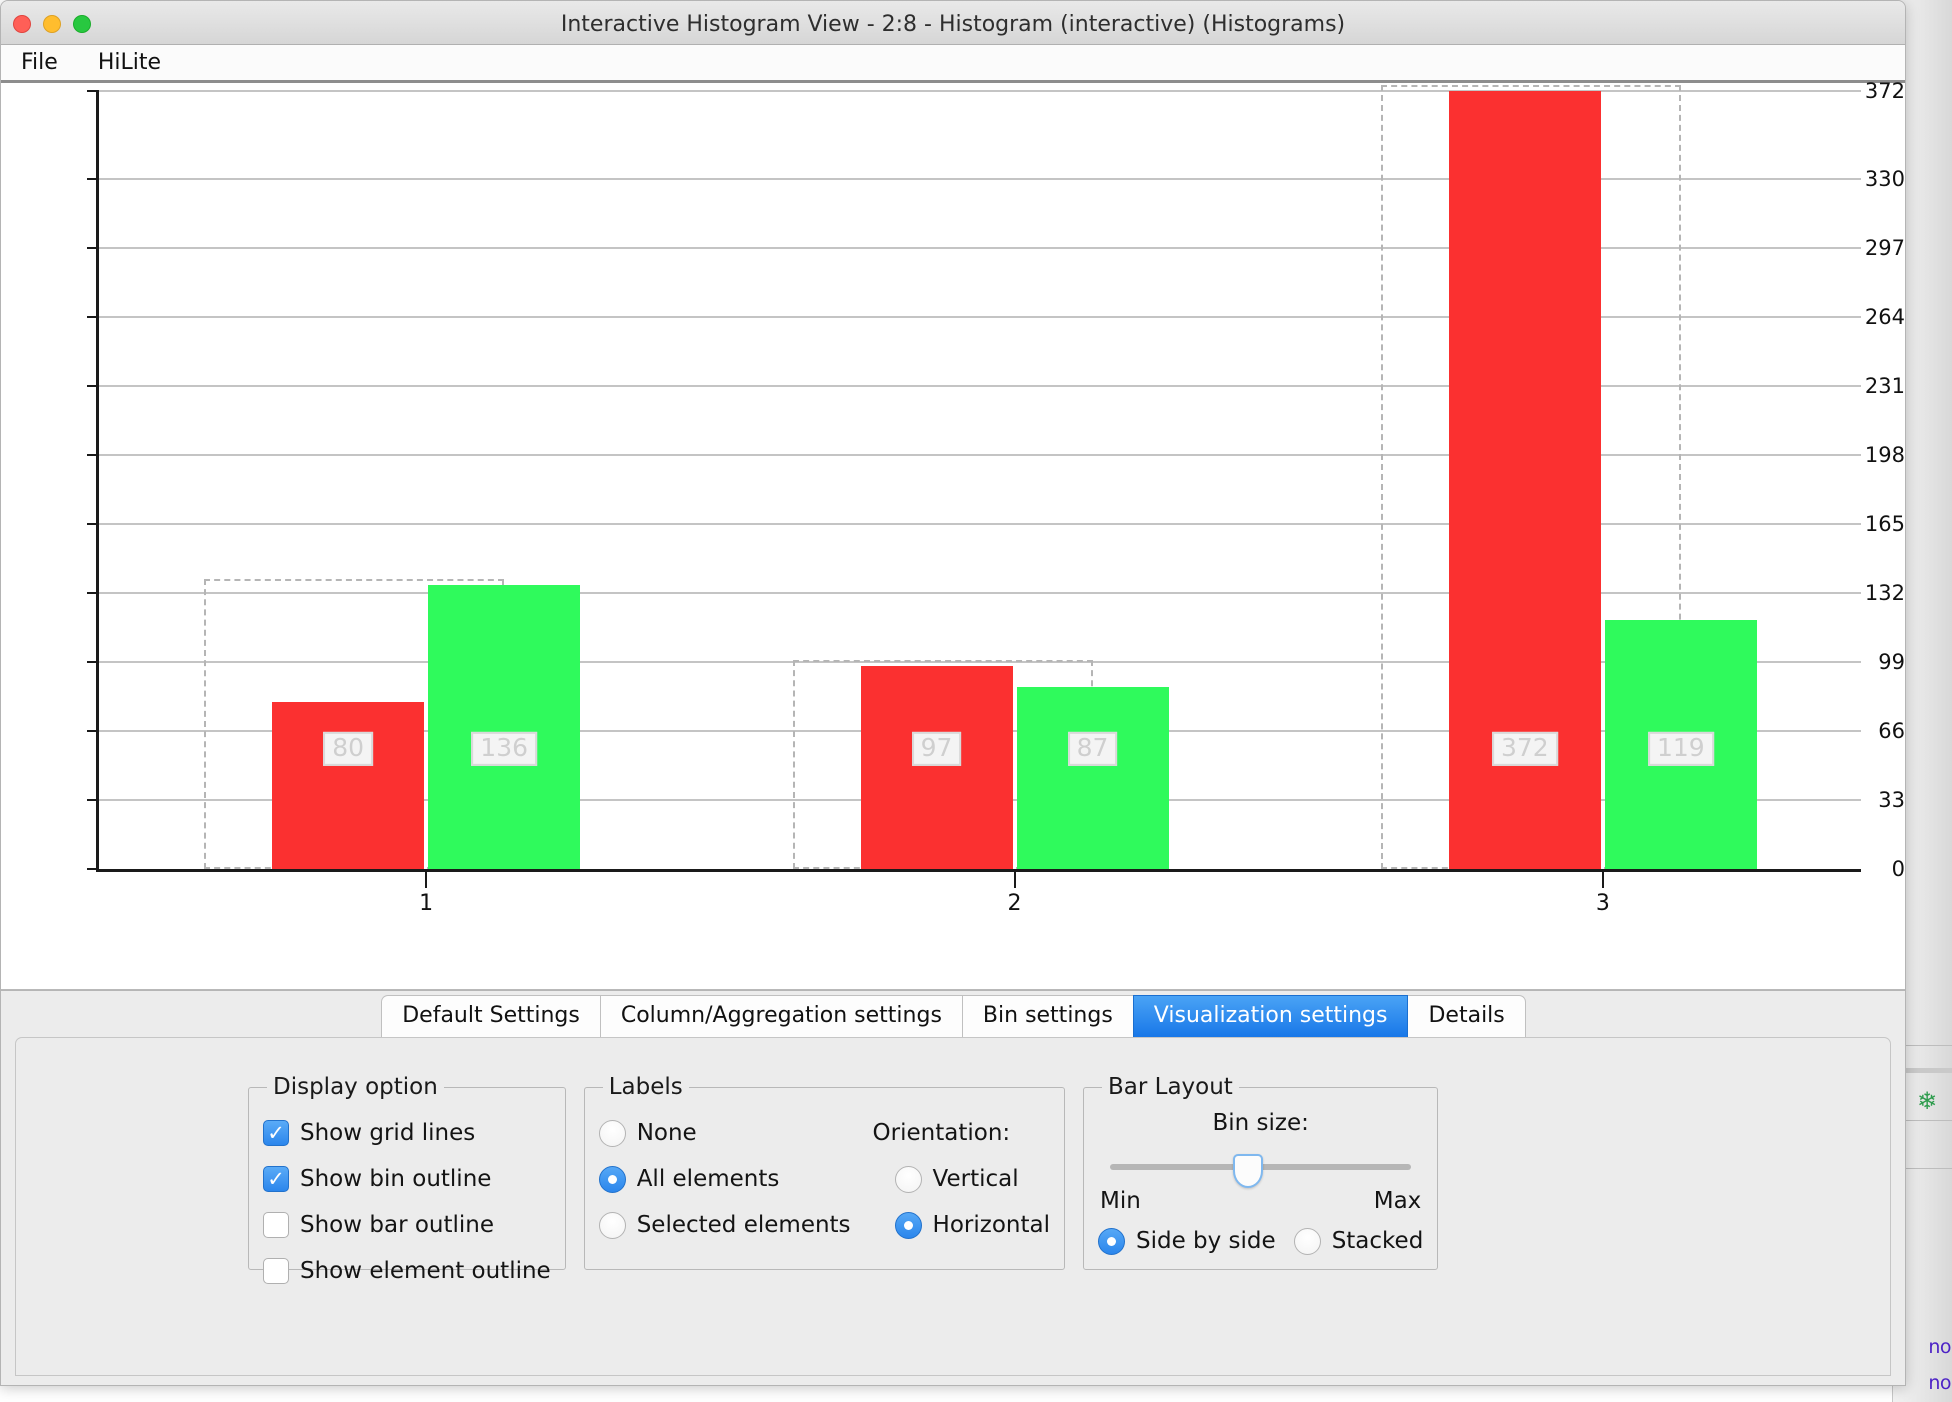  Describe the element at coordinates (908, 1225) in the screenshot. I see `radio-orientation-horizontal` at that location.